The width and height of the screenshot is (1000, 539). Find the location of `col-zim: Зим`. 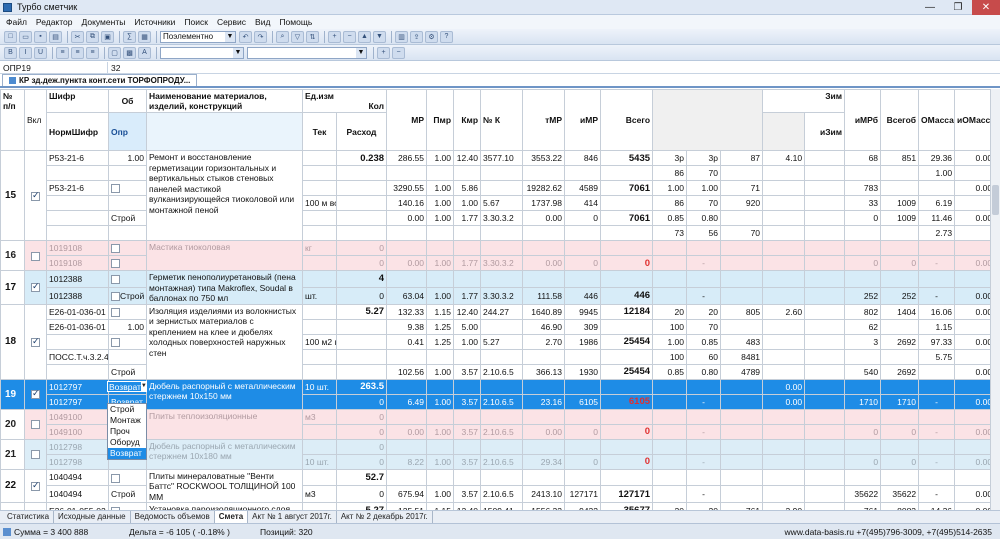

col-zim: Зим is located at coordinates (804, 101).